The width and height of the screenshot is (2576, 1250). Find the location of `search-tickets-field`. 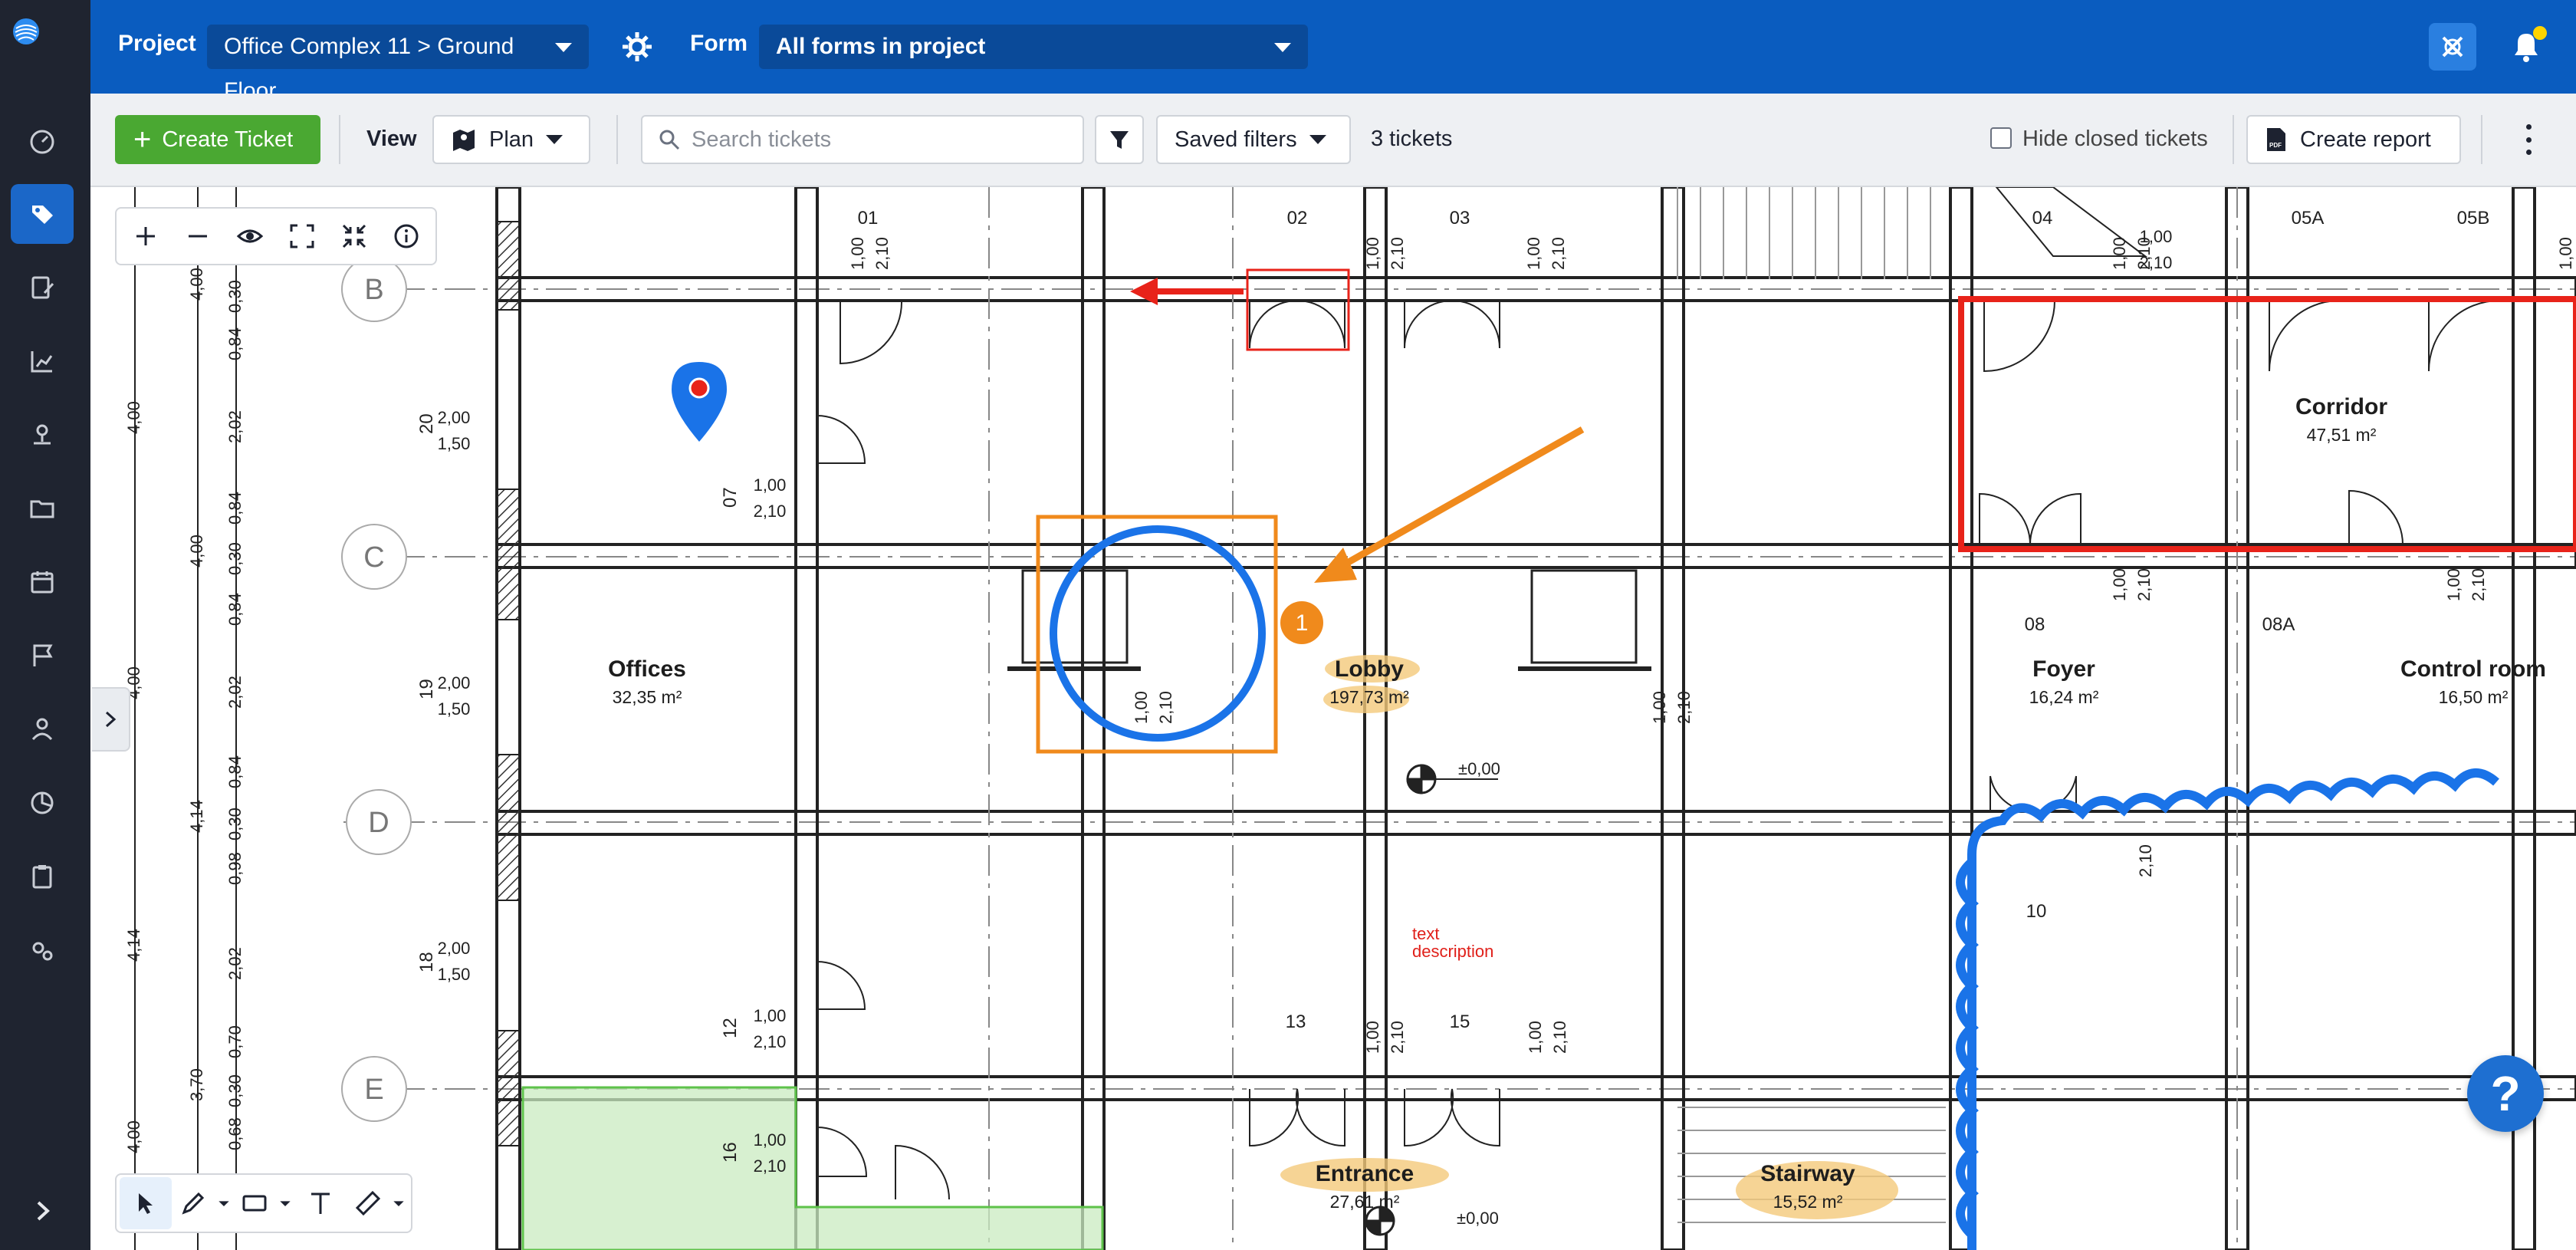

search-tickets-field is located at coordinates (863, 140).